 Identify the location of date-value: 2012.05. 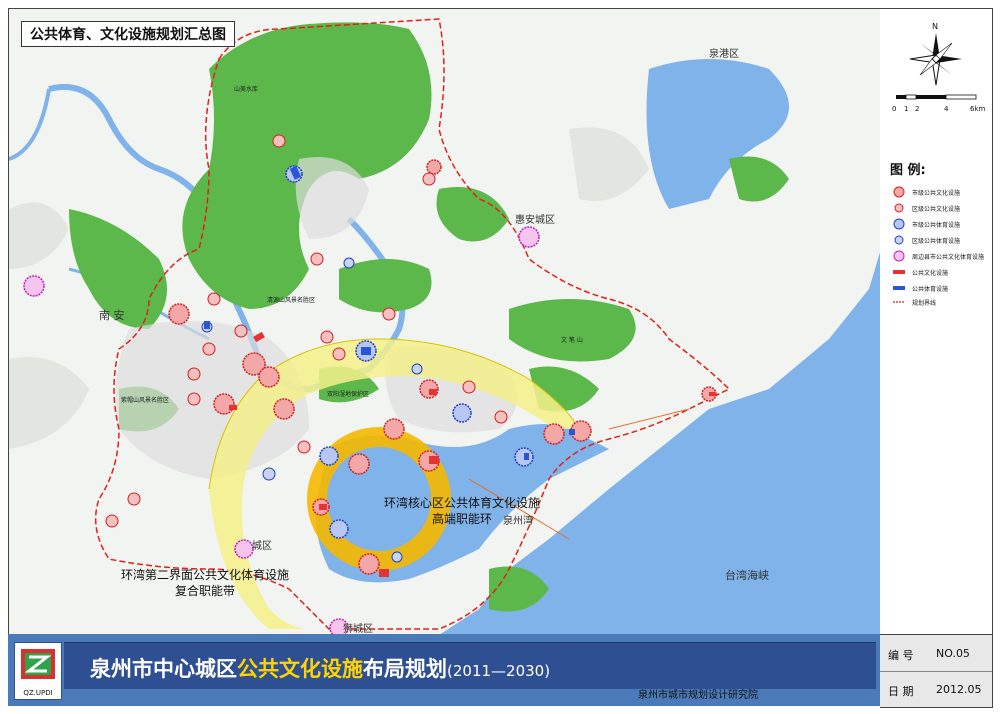
(959, 689).